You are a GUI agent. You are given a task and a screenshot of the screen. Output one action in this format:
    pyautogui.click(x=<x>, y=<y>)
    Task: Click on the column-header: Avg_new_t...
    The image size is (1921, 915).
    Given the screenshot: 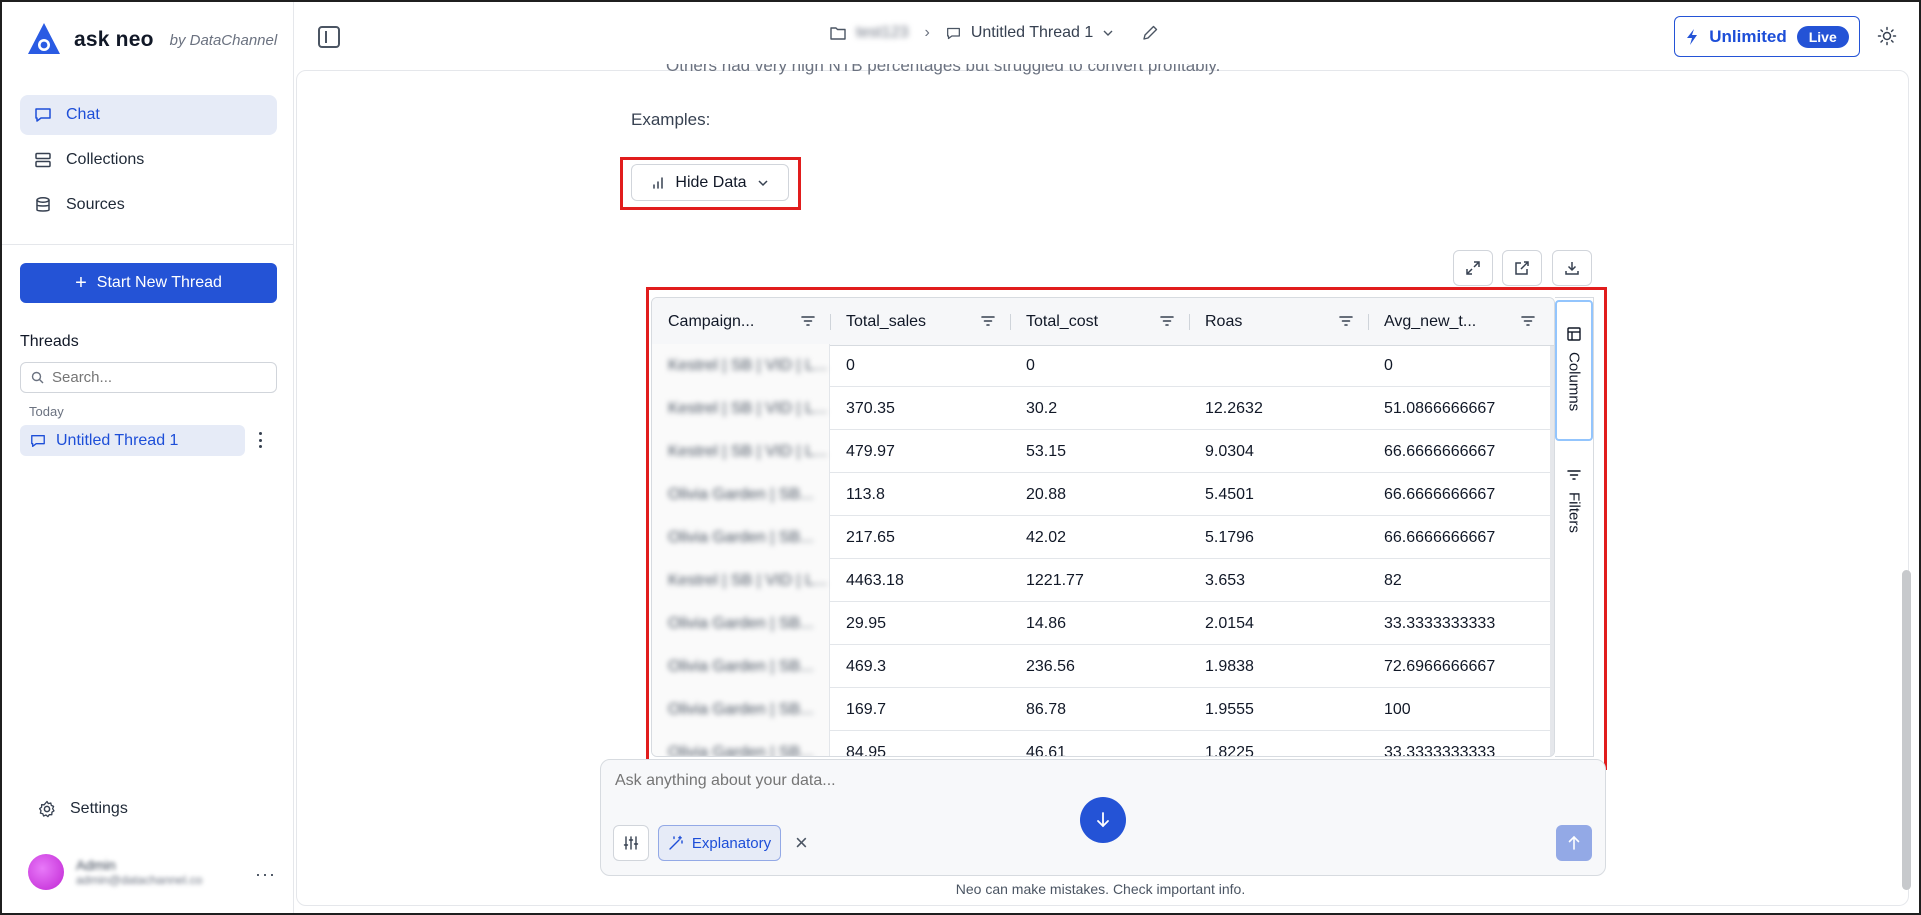 What is the action you would take?
    pyautogui.click(x=1459, y=322)
    